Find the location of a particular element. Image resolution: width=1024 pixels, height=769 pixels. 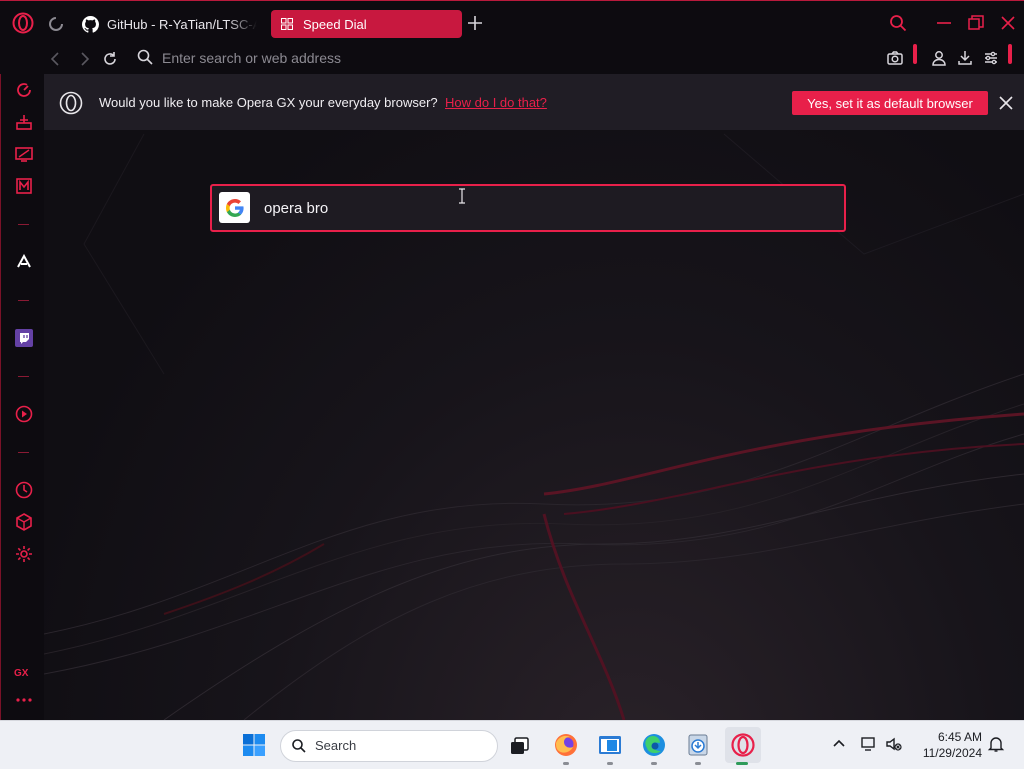

opera-gx-taskbar-icon is located at coordinates (743, 745).